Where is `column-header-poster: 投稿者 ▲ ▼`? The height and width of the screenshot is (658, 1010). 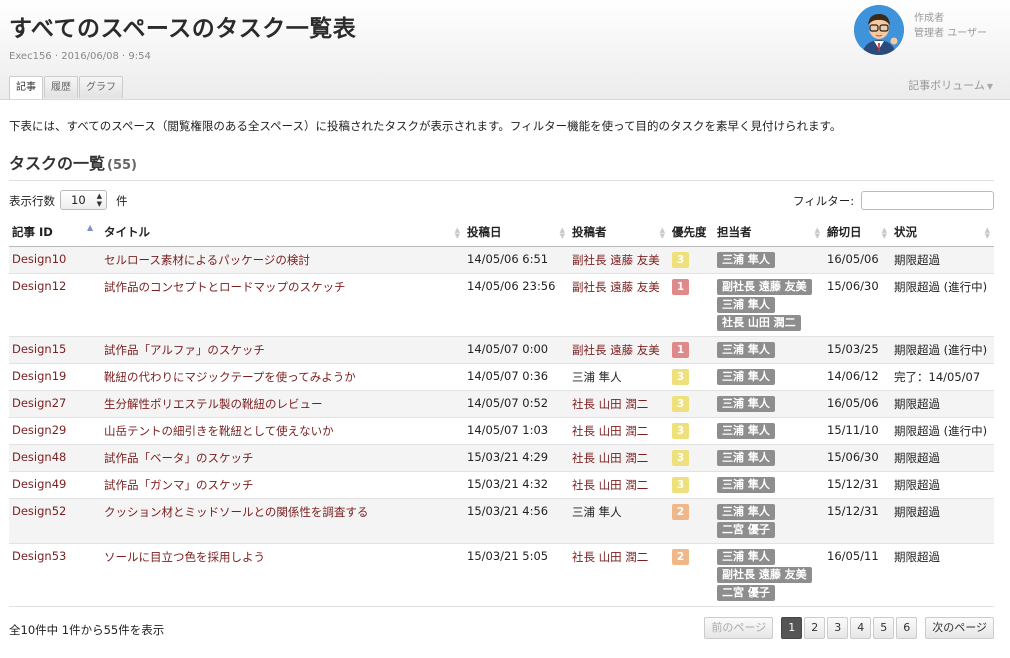
column-header-poster: 投稿者 ▲ ▼ is located at coordinates (619, 233).